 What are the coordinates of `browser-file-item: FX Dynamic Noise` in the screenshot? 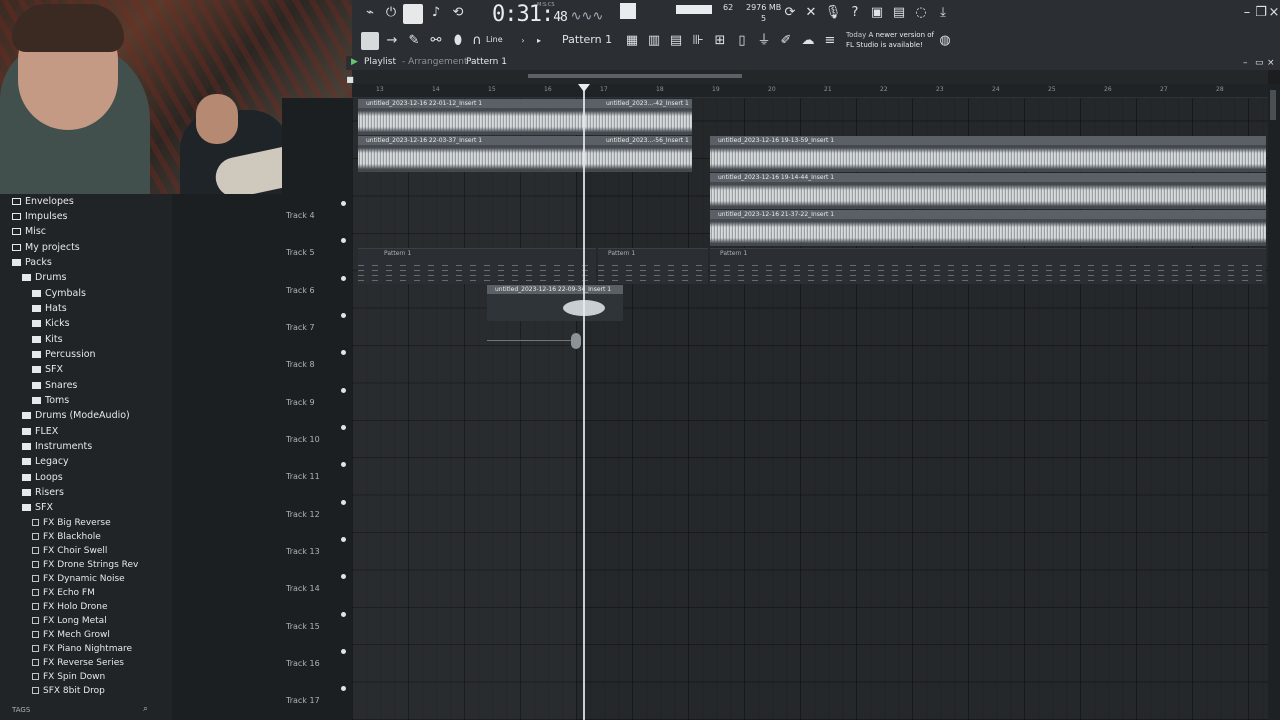 It's located at (78, 579).